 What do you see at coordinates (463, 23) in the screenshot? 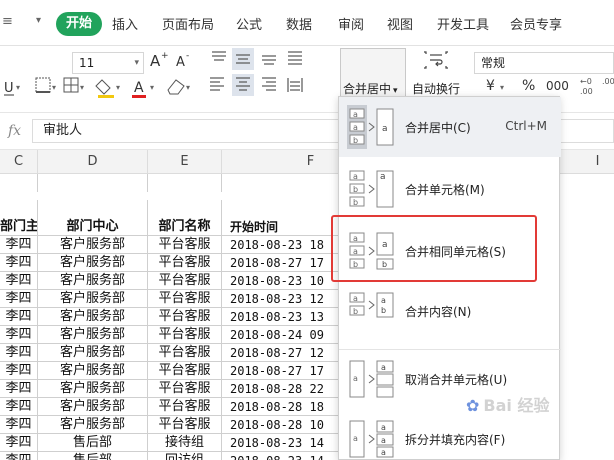
I see `tab-dev-tools: 开发工具` at bounding box center [463, 23].